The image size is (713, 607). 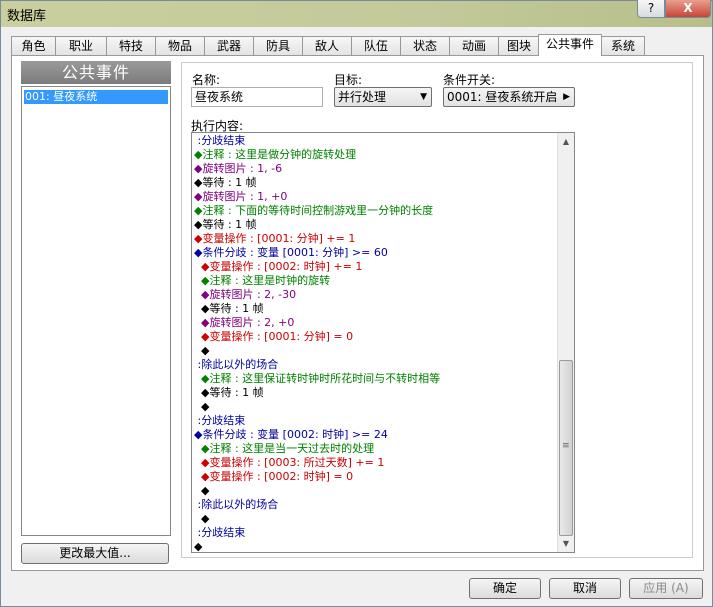 I want to click on exec-line: ◆旋转图片 : 1, -6, so click(x=376, y=169).